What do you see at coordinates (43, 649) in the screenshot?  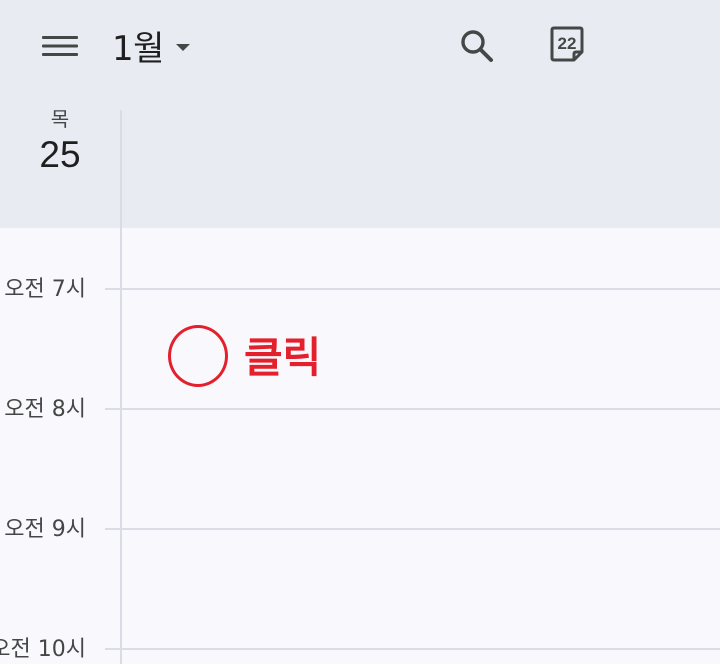 I see `time-label: 오전 10시` at bounding box center [43, 649].